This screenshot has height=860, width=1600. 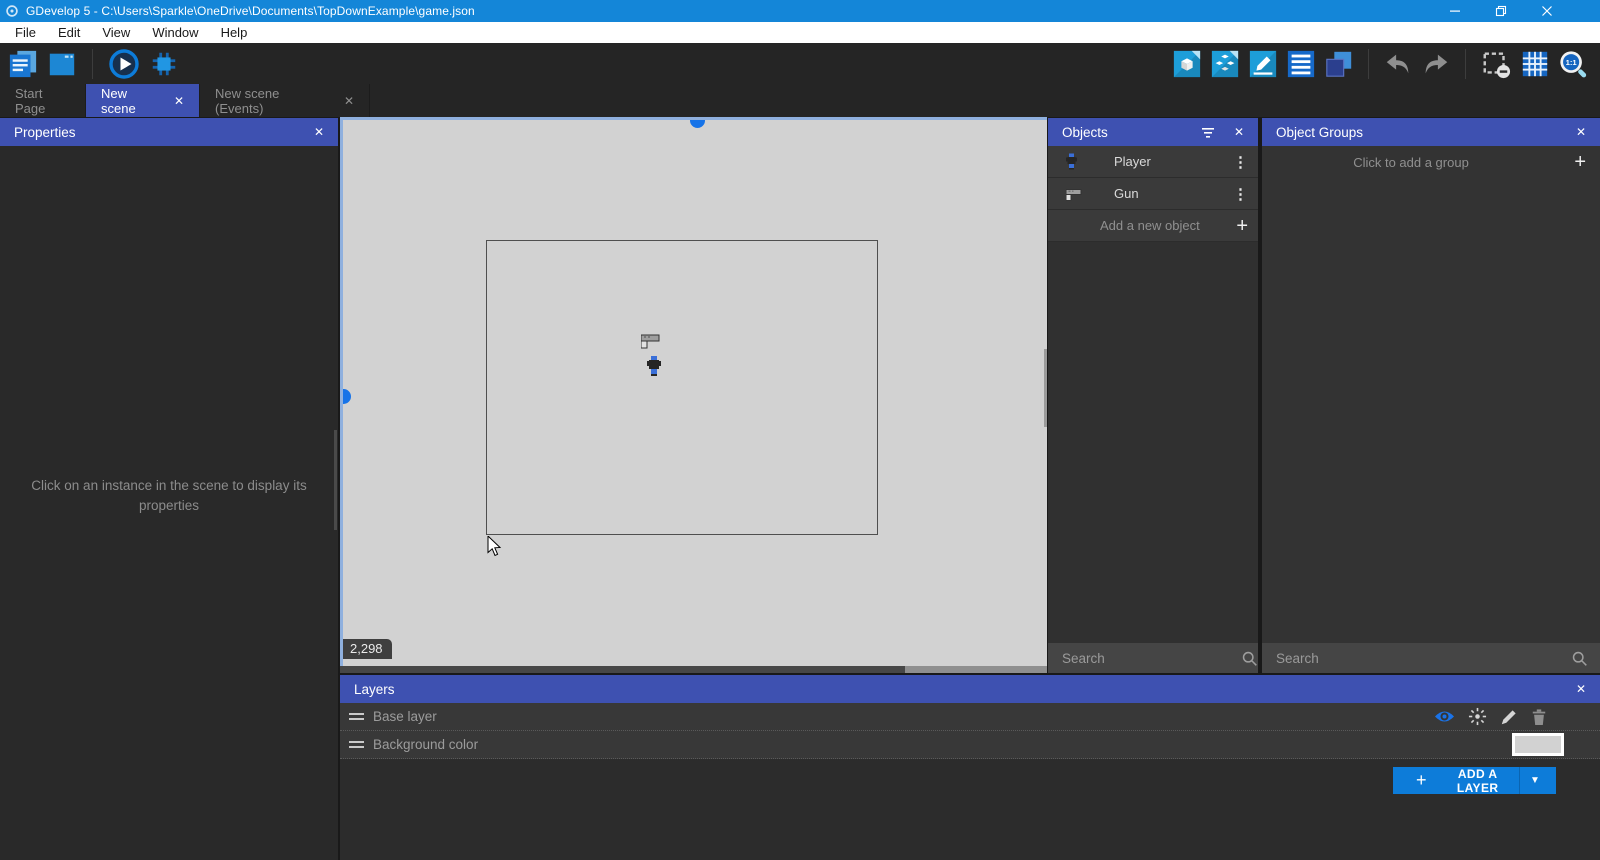 What do you see at coordinates (1581, 689) in the screenshot?
I see `close-layers-panel-icon: ✕` at bounding box center [1581, 689].